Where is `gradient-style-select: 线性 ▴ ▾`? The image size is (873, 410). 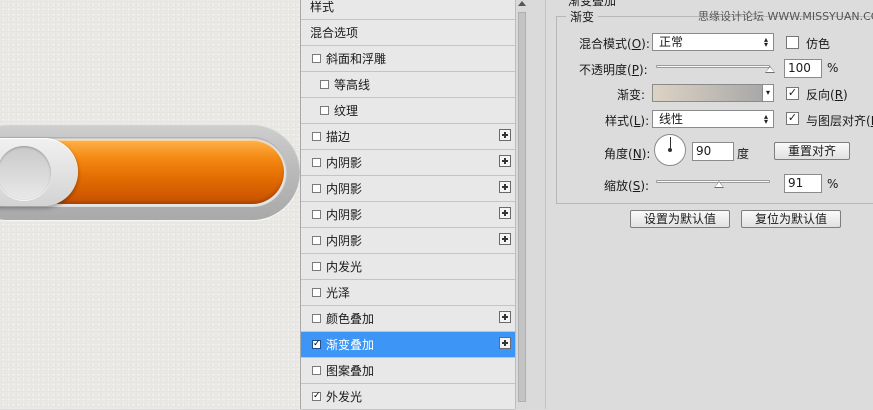
gradient-style-select: 线性 ▴ ▾ is located at coordinates (713, 119).